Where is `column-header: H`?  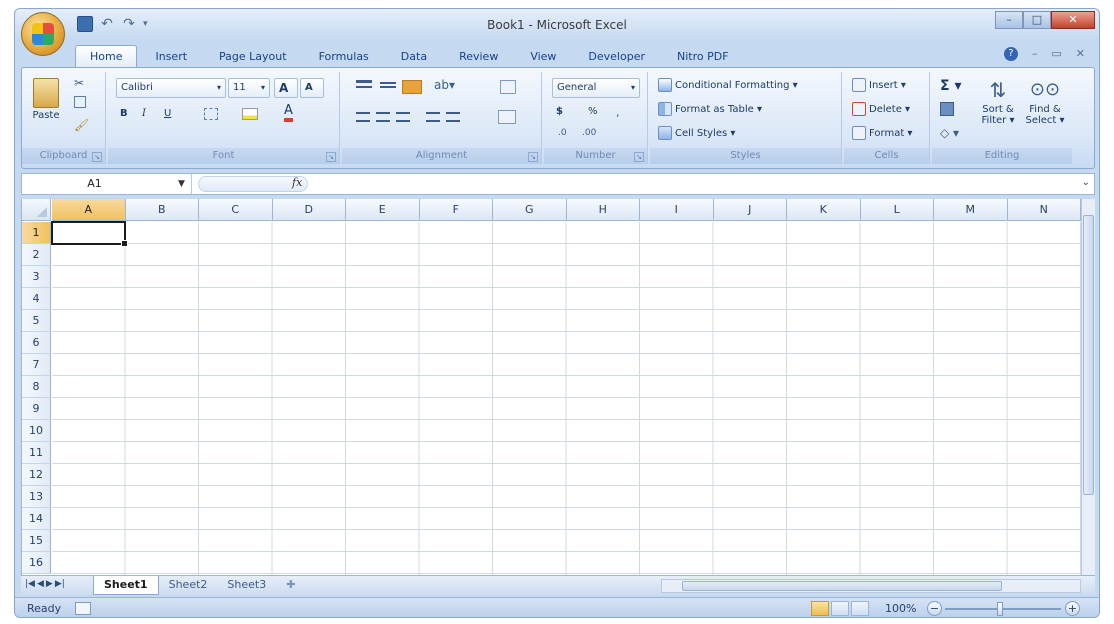 column-header: H is located at coordinates (603, 210).